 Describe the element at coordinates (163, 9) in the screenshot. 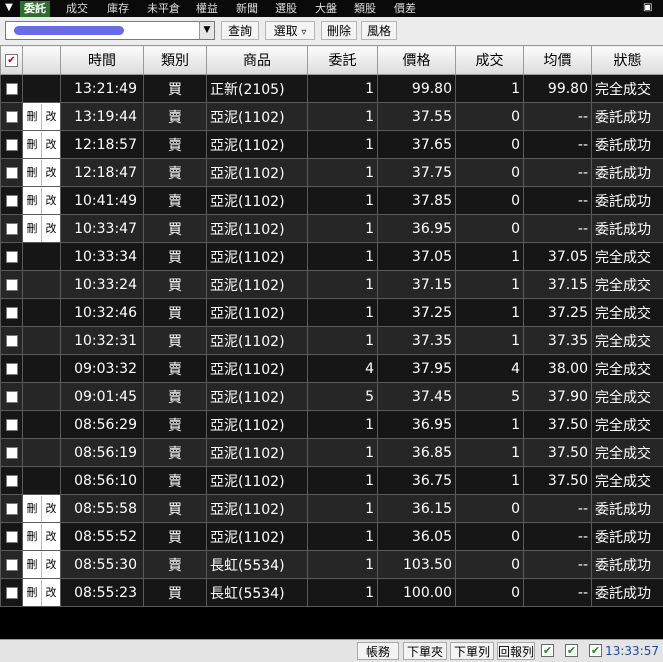

I see `tab-3: 未平倉` at that location.